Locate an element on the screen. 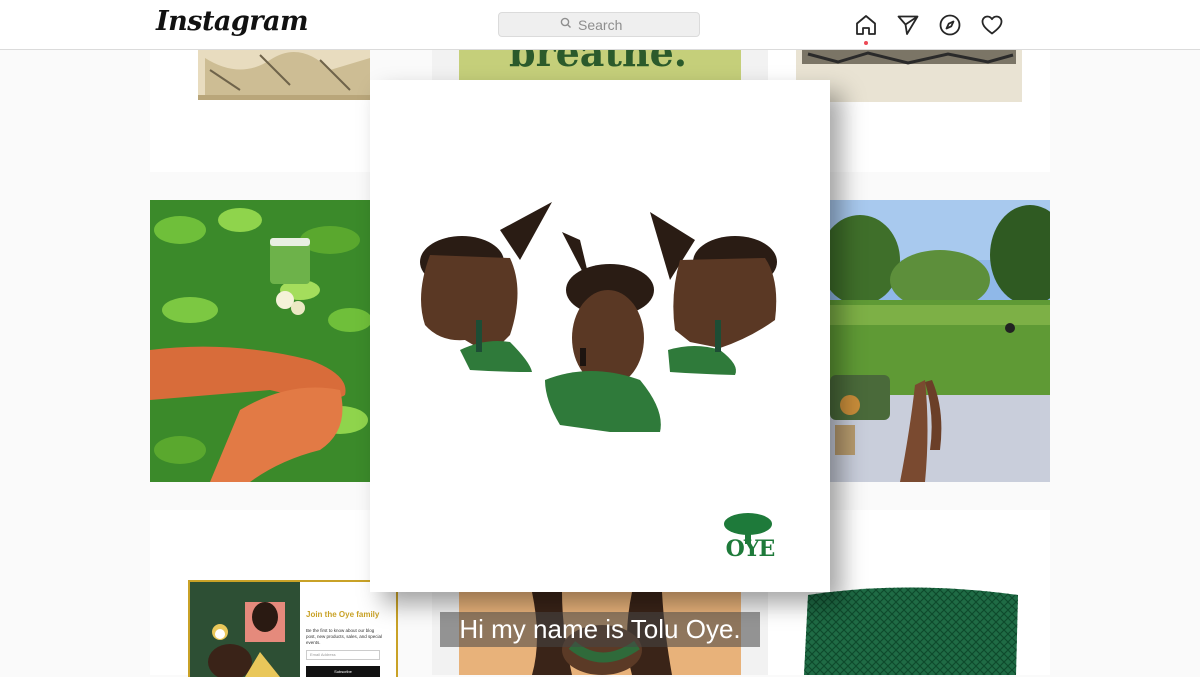  newsletter-title: Join the Oye family is located at coordinates (343, 614).